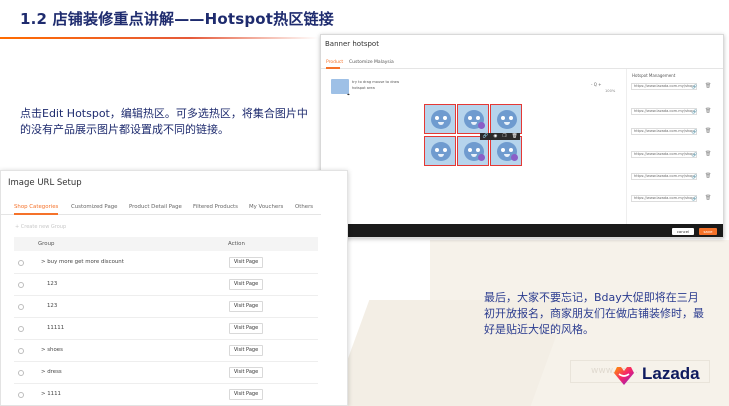  Describe the element at coordinates (159, 38) in the screenshot. I see `title-underline` at that location.